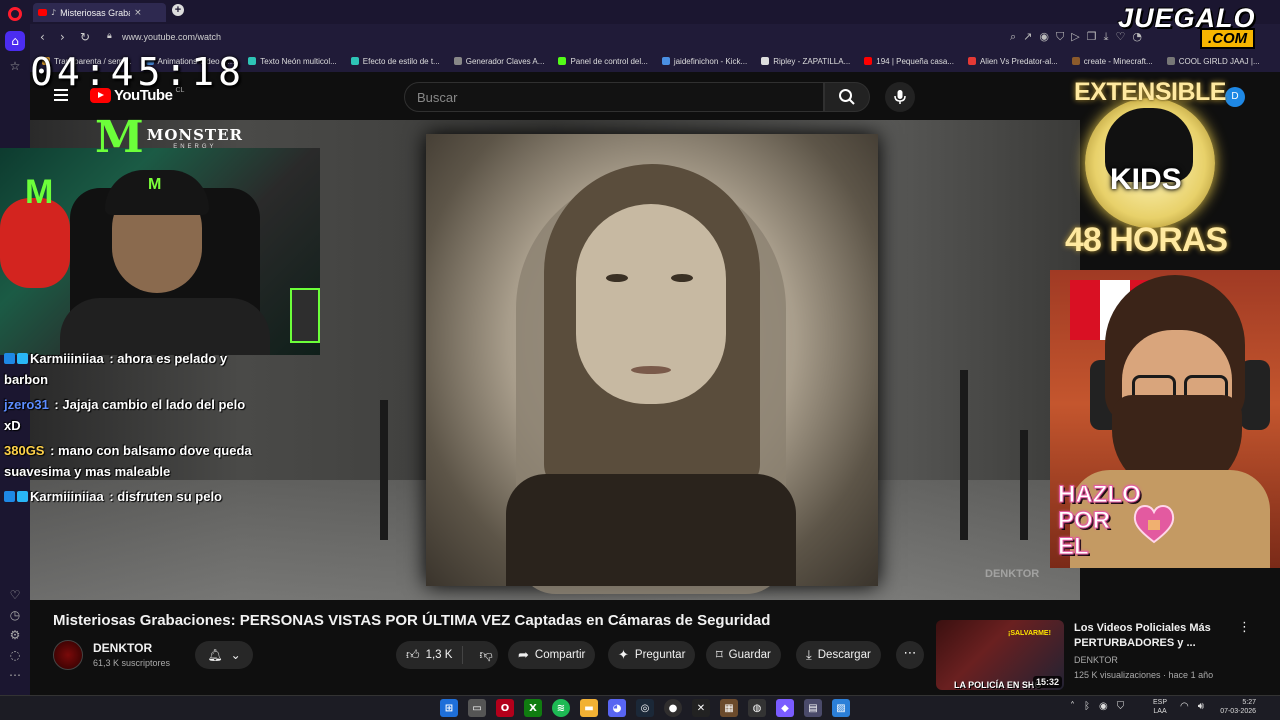  What do you see at coordinates (1027, 37) in the screenshot?
I see `share-icon: ↗` at bounding box center [1027, 37].